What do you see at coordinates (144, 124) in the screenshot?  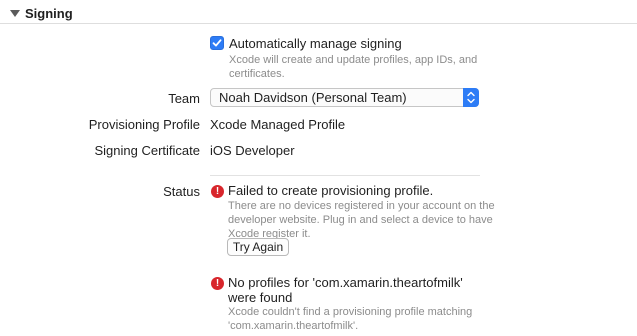 I see `provisioning-profile-label: Provisioning Profile` at bounding box center [144, 124].